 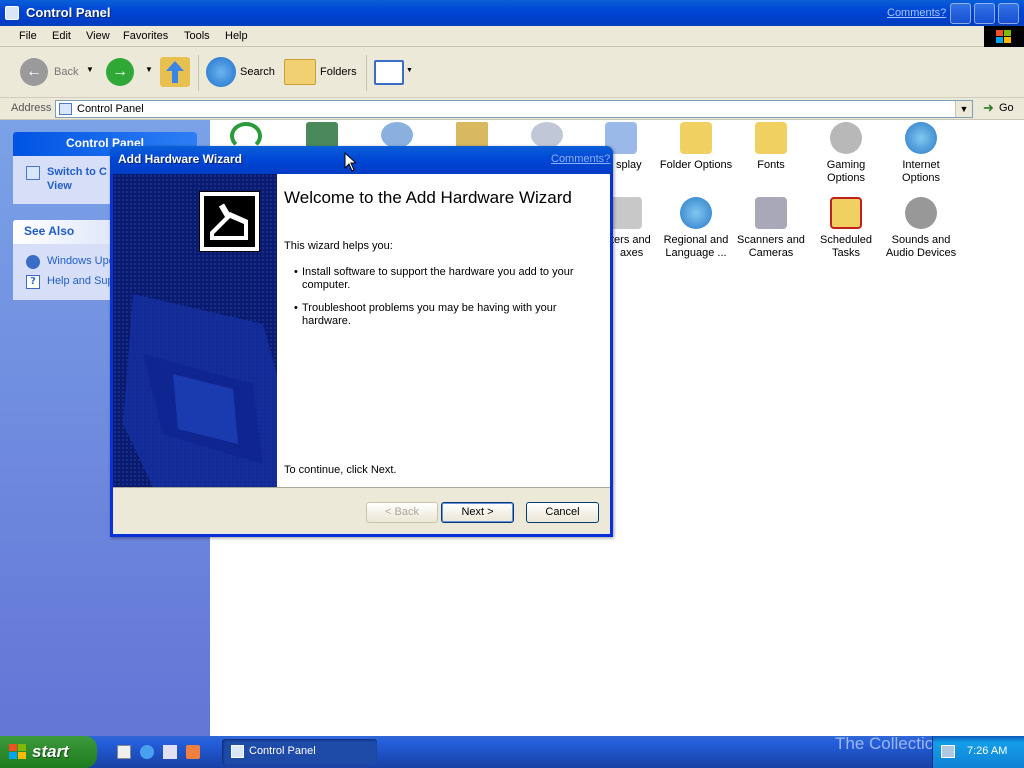 I want to click on folder-options-label: Folder Options, so click(x=696, y=165).